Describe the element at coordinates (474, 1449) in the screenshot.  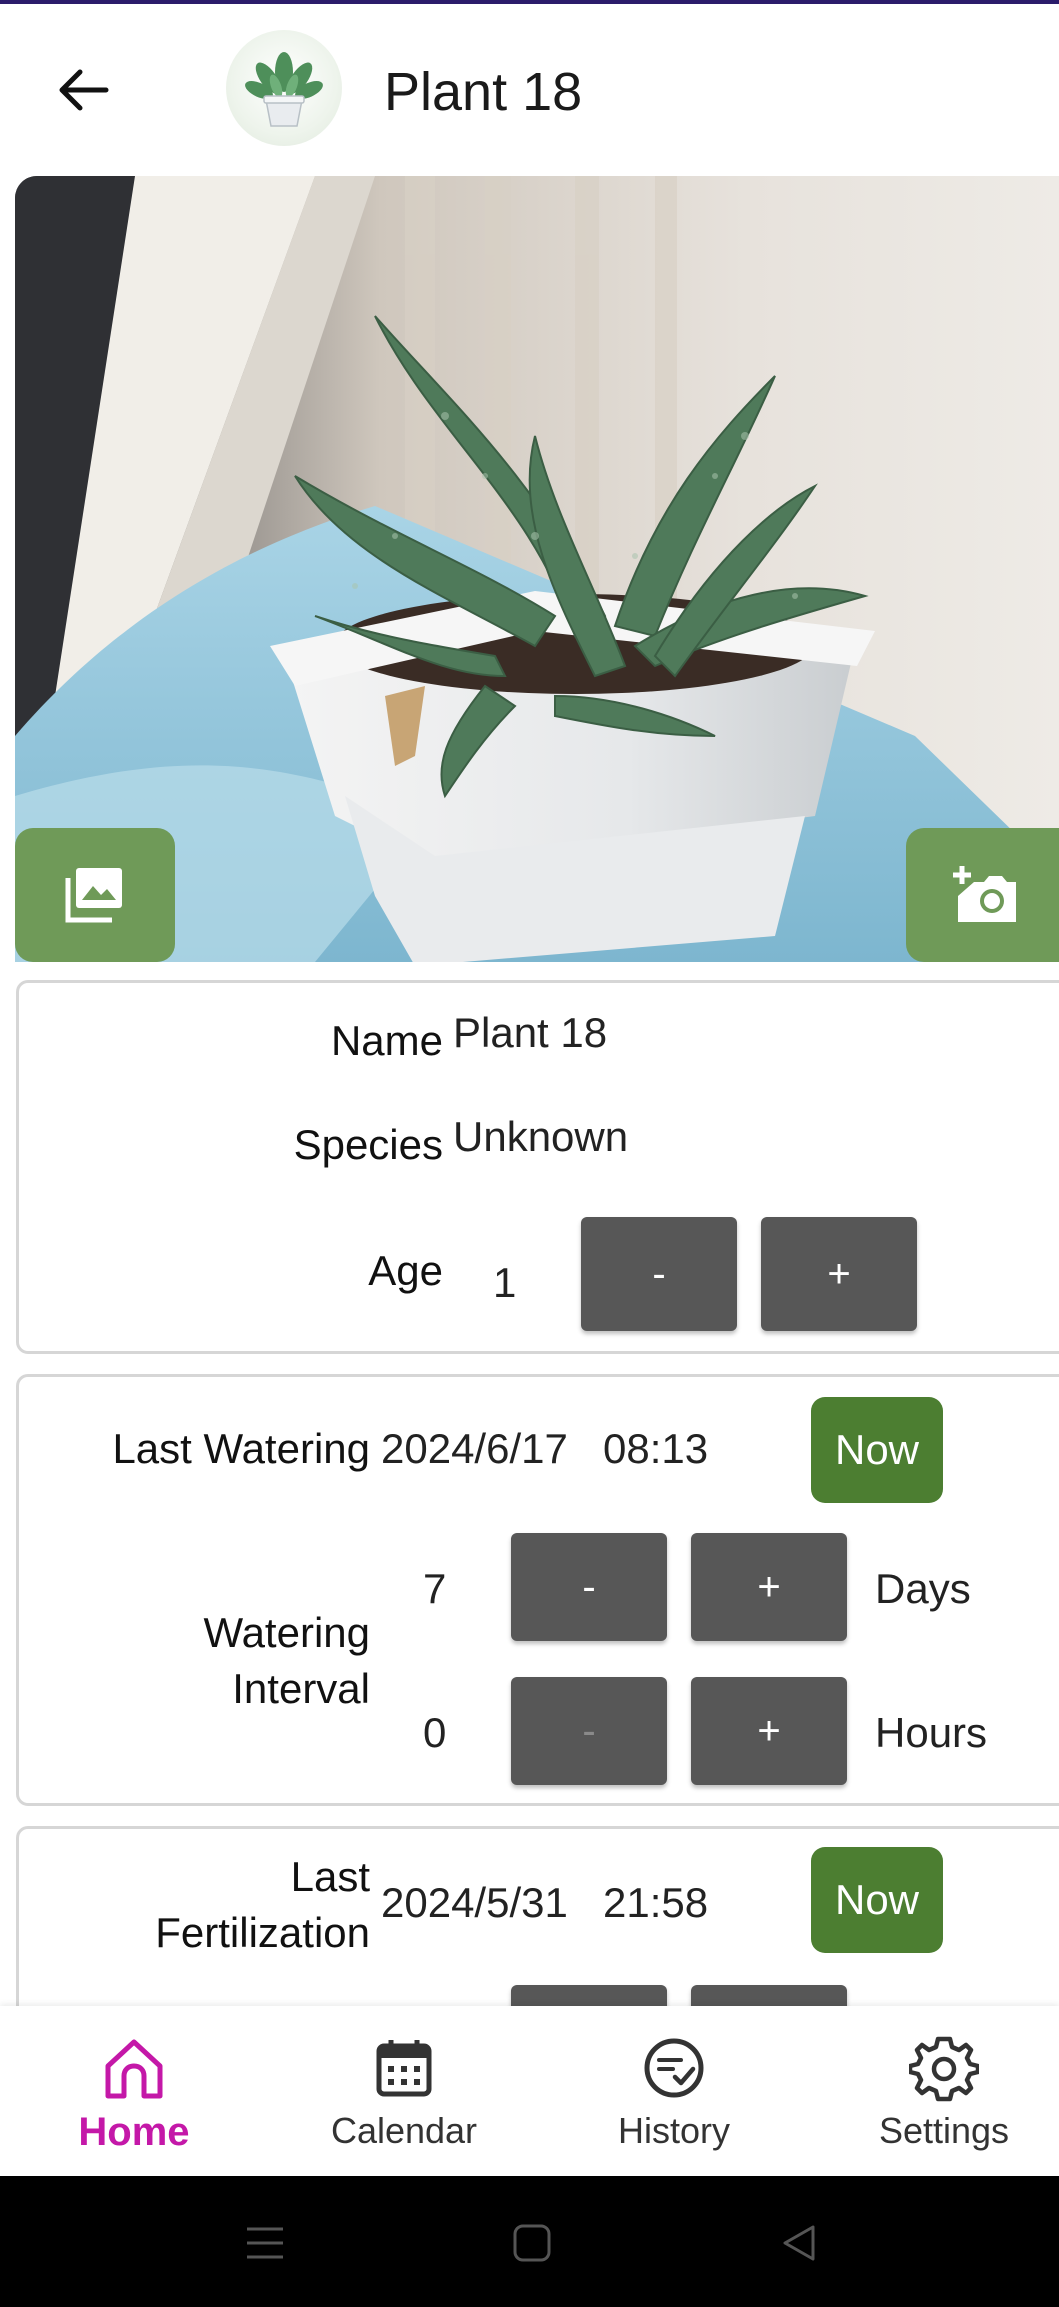
I see `last-watering-date: 2024/6/17` at that location.